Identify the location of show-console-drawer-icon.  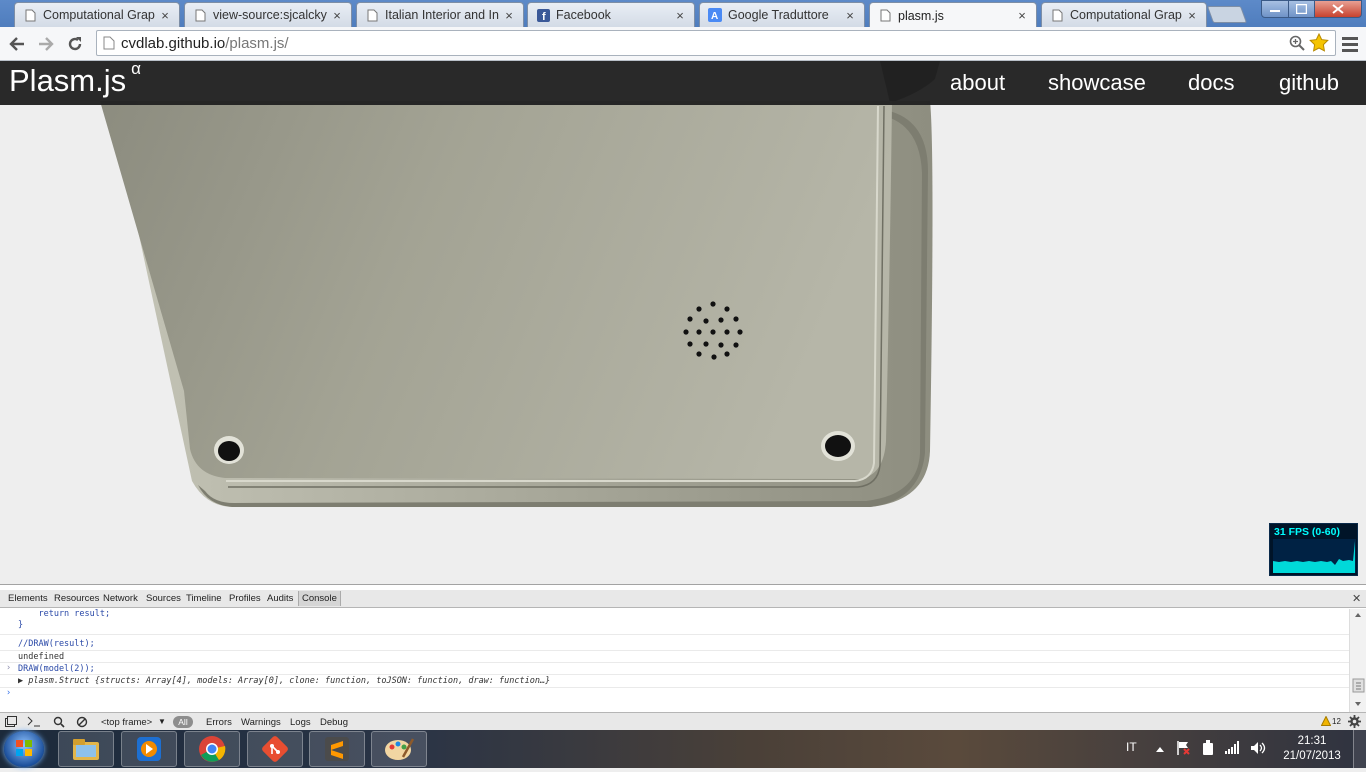
(34, 723).